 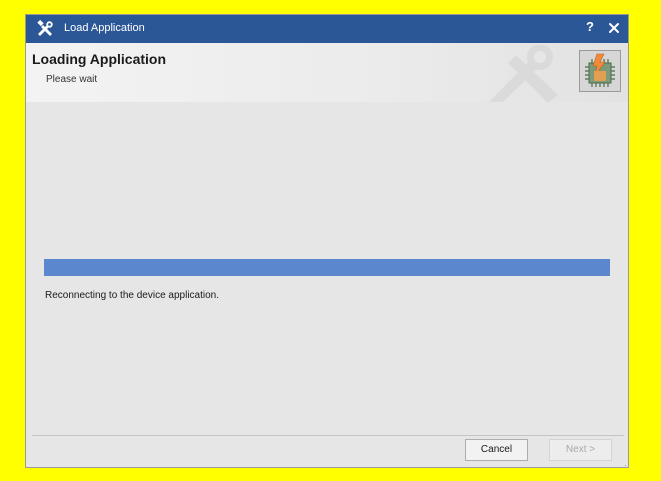 I want to click on wizard-header: Loading Application Please wait, so click(x=327, y=72).